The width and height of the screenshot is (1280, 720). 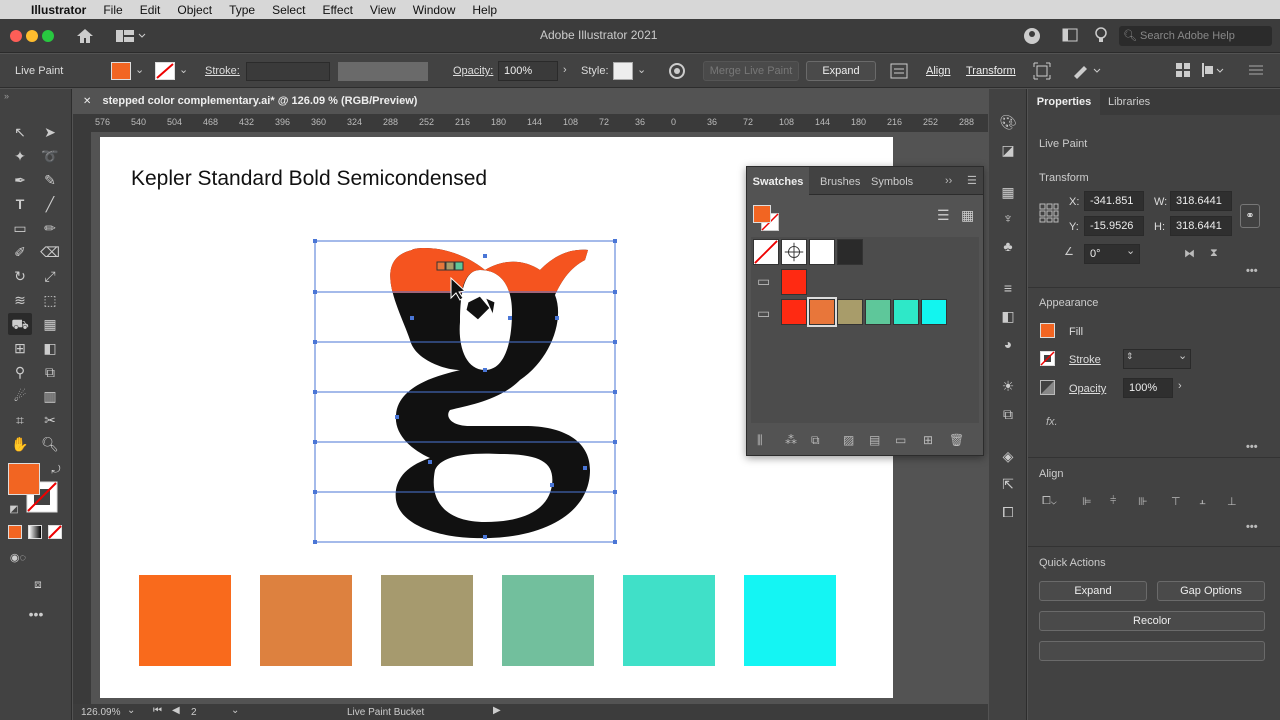 I want to click on expand-quick-action-button: Expand, so click(x=1093, y=591).